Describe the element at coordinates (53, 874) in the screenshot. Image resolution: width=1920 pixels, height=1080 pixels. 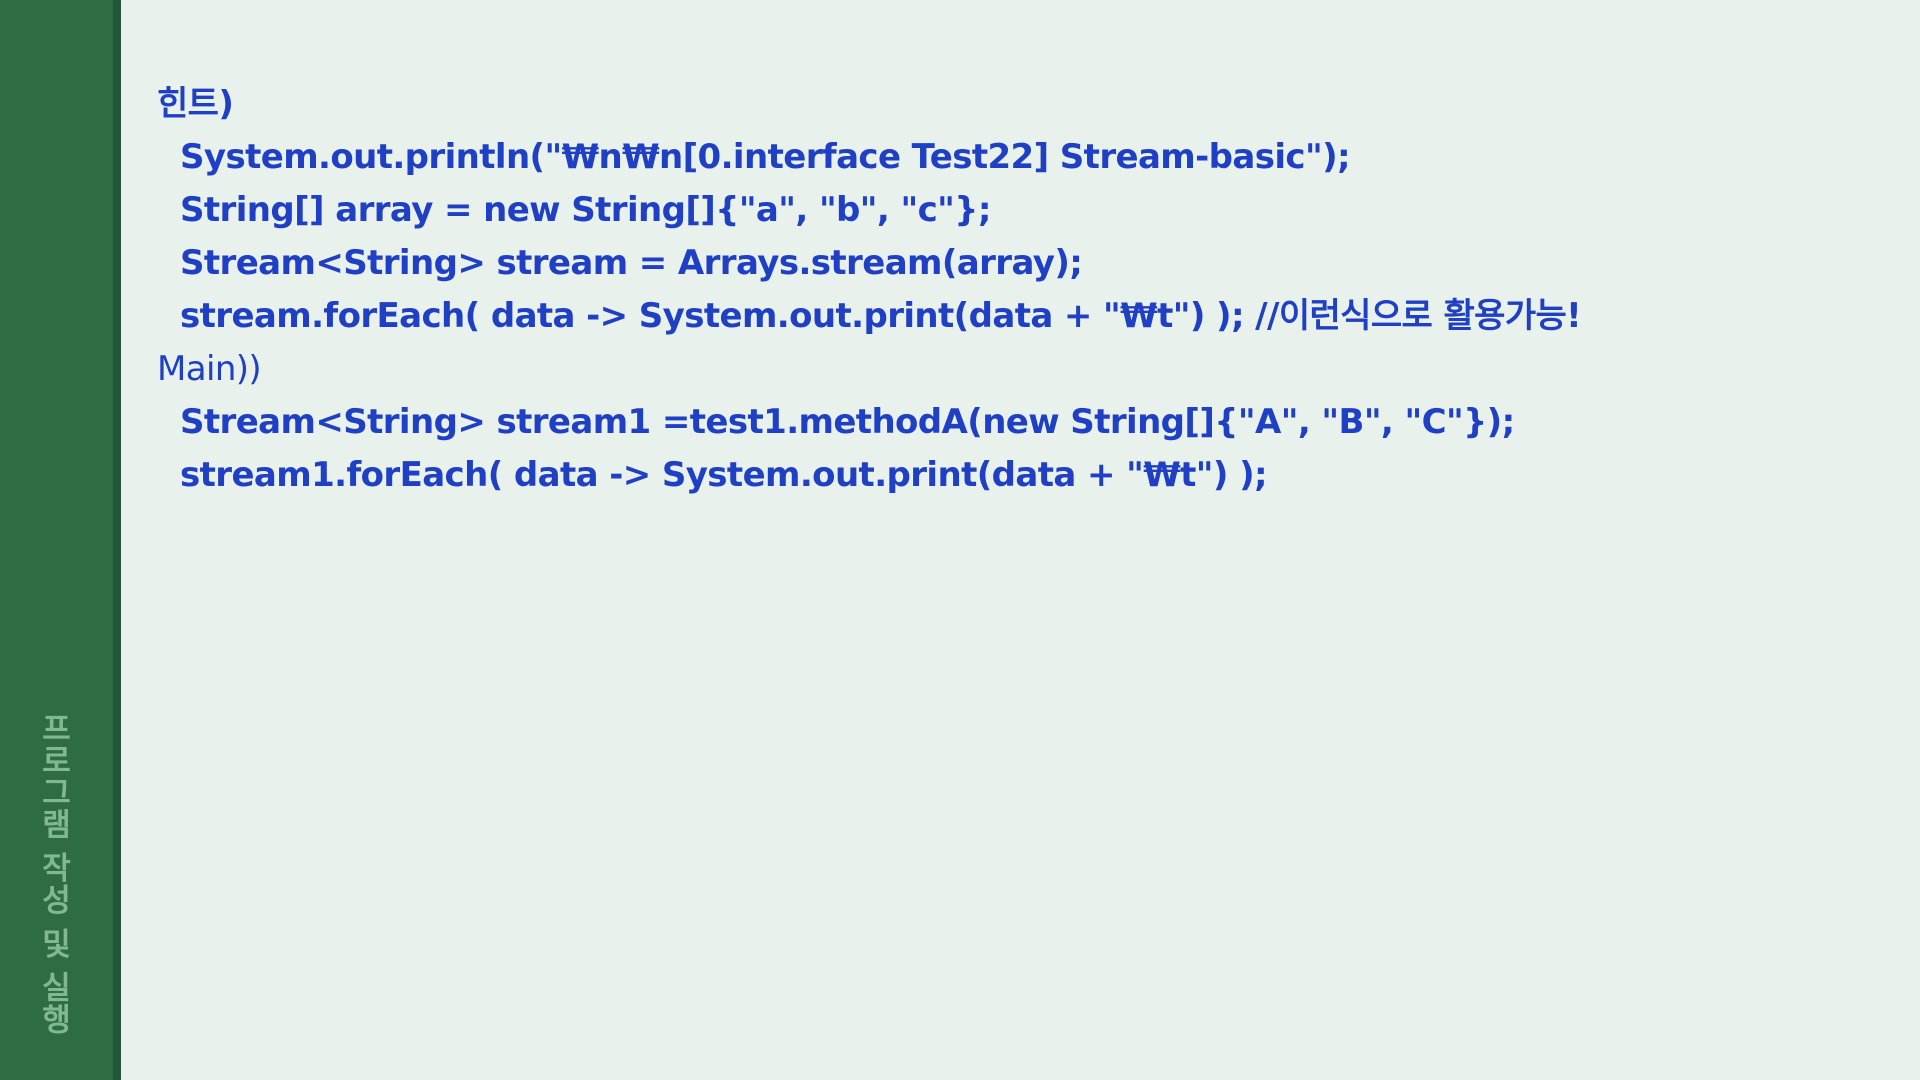
I see `sidebar-title: 프로그램 작성 및 실행` at that location.